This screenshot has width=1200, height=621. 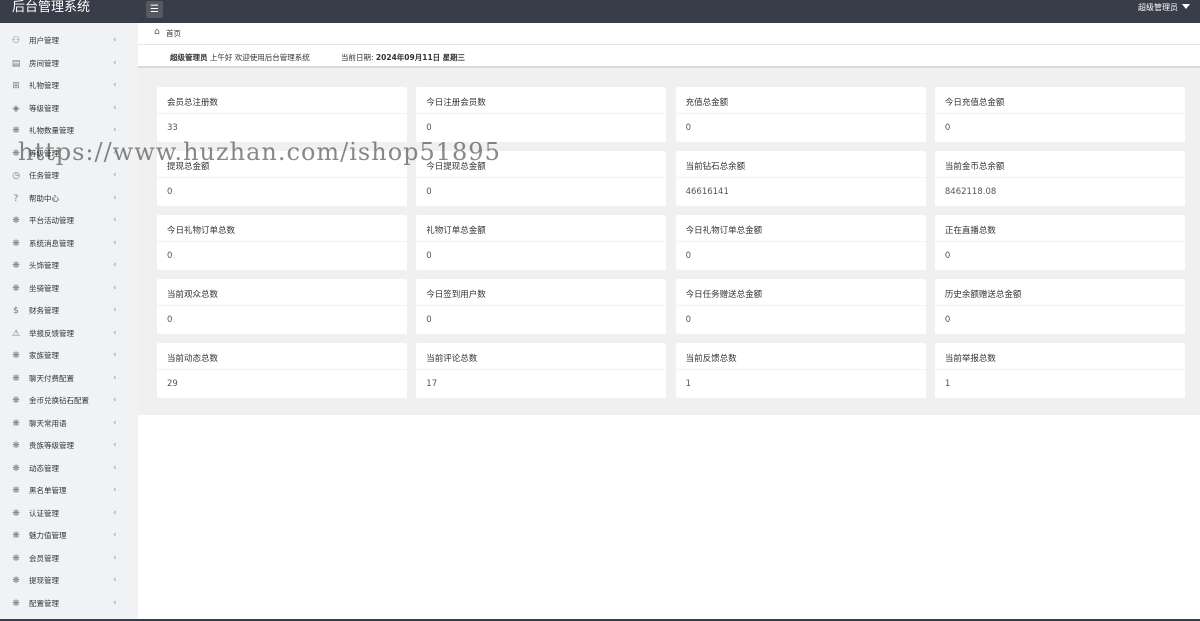 What do you see at coordinates (800, 178) in the screenshot?
I see `stat-card: 当前钻石总余额 46616141` at bounding box center [800, 178].